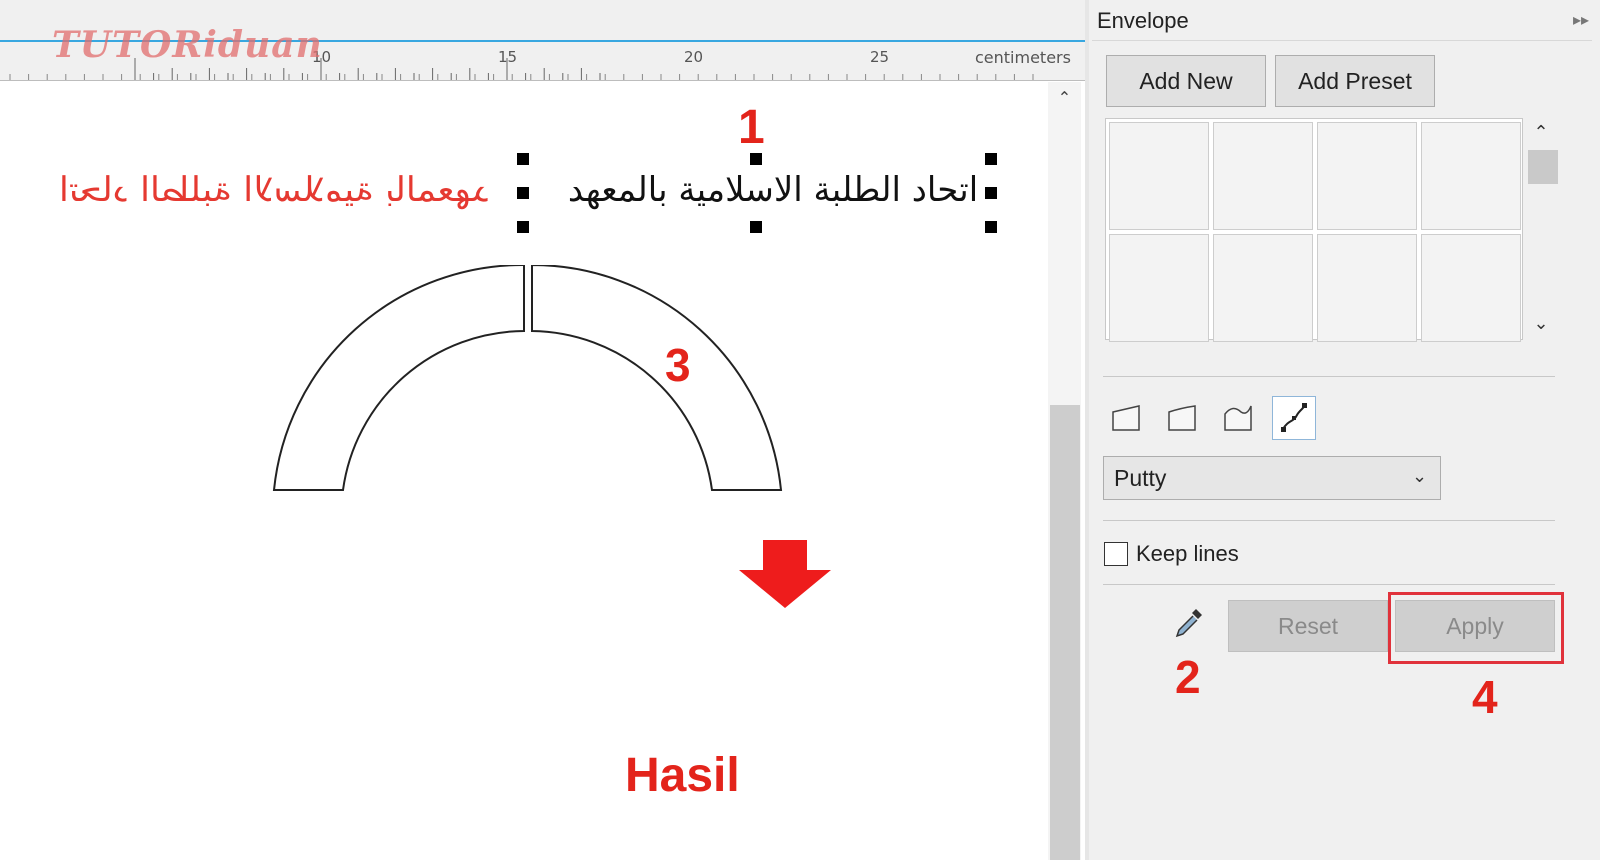  I want to click on reset-button: Reset, so click(1308, 626).